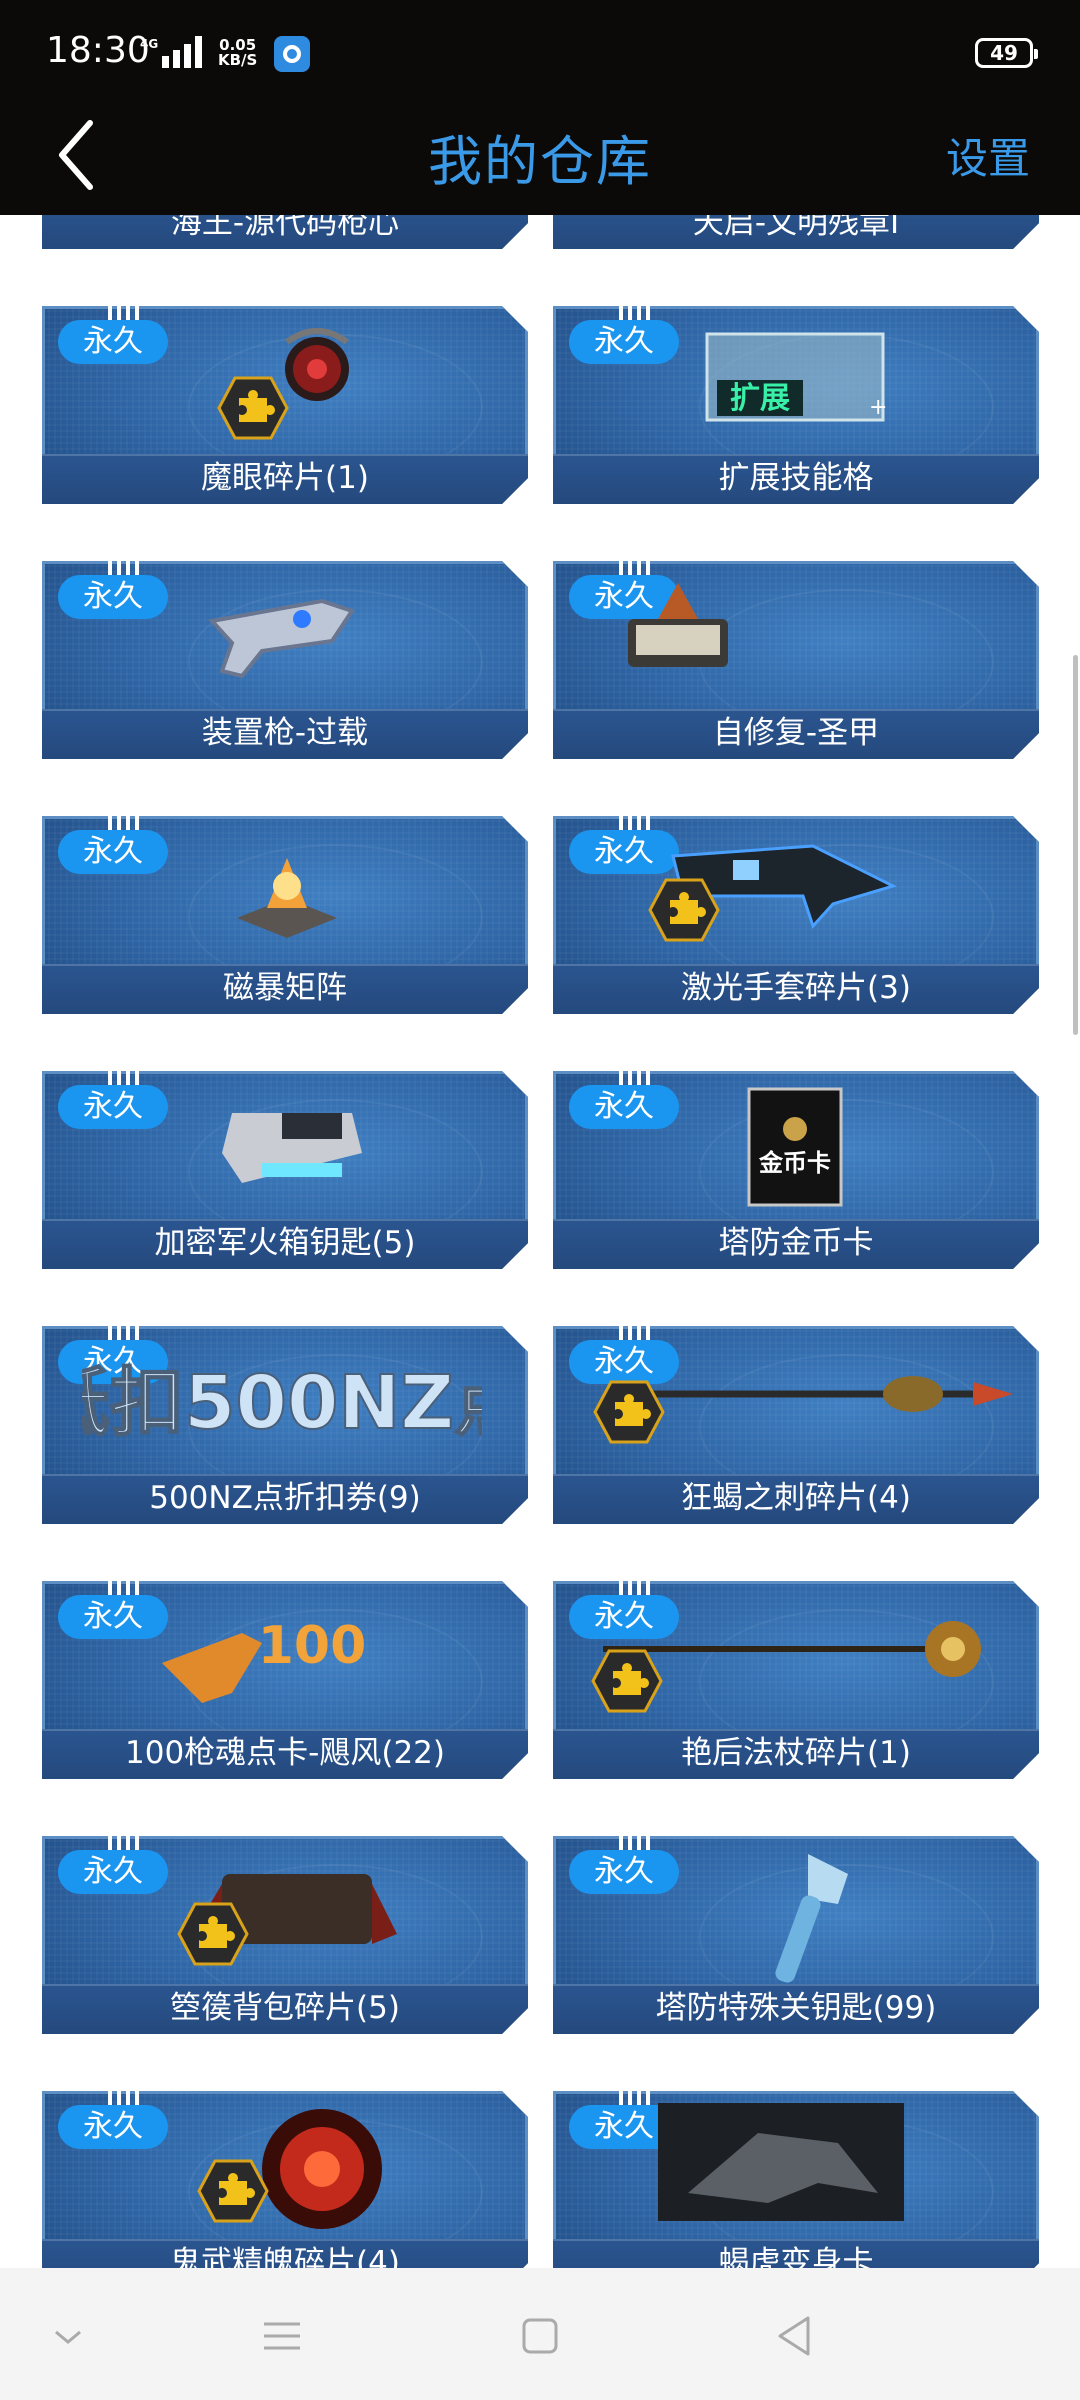 Image resolution: width=1080 pixels, height=2400 pixels. Describe the element at coordinates (149, 44) in the screenshot. I see `network-type: 4G` at that location.